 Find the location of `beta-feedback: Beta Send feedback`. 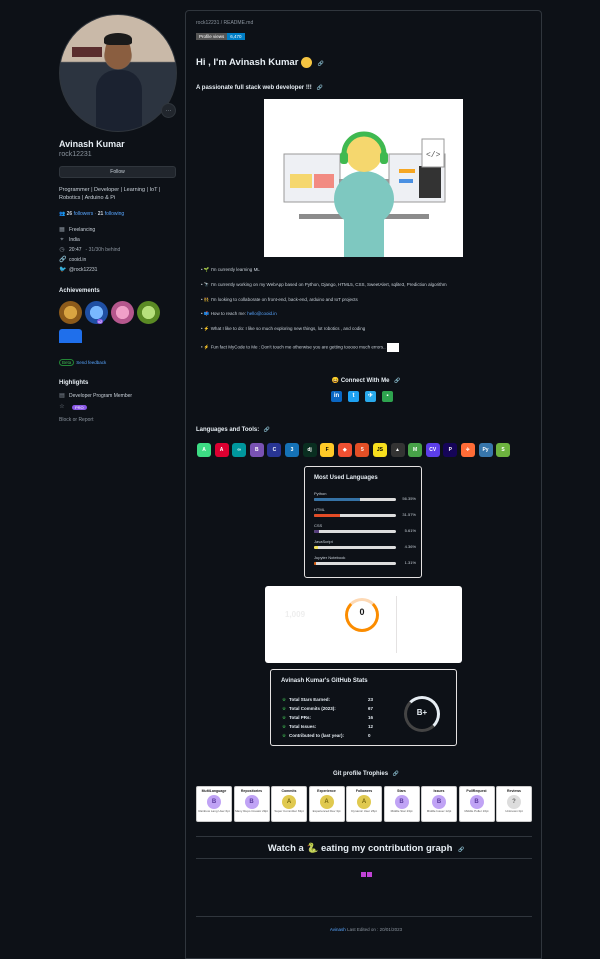

beta-feedback: Beta Send feedback is located at coordinates (82, 362).